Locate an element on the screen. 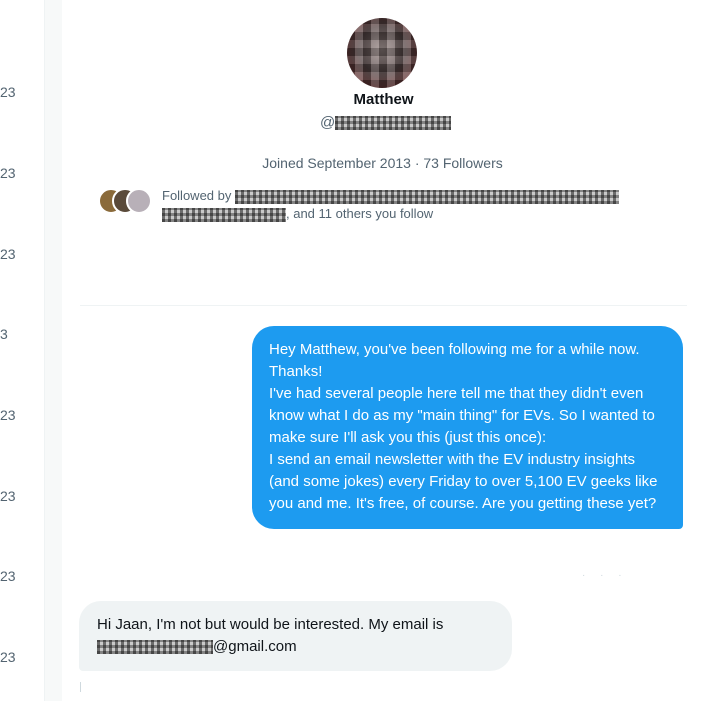 The width and height of the screenshot is (705, 701). followed-by-prefix: Followed by is located at coordinates (198, 195).